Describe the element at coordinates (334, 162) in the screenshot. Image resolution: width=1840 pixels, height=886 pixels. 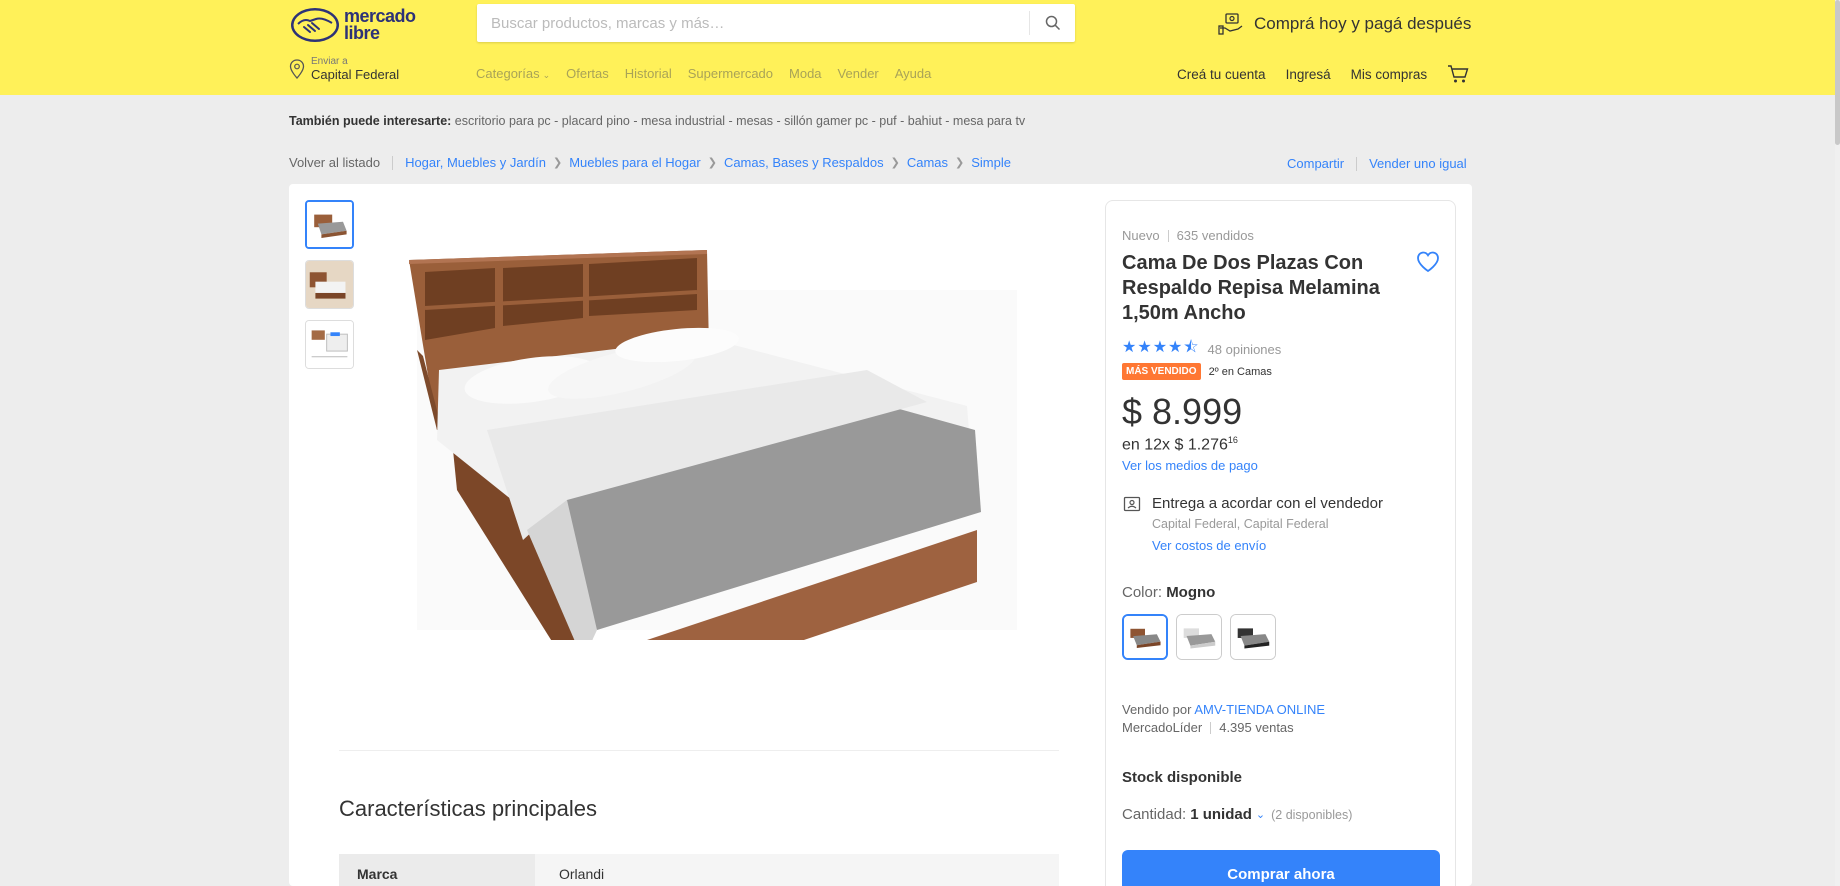
I see `back-to-list-link: Volver al listado` at that location.